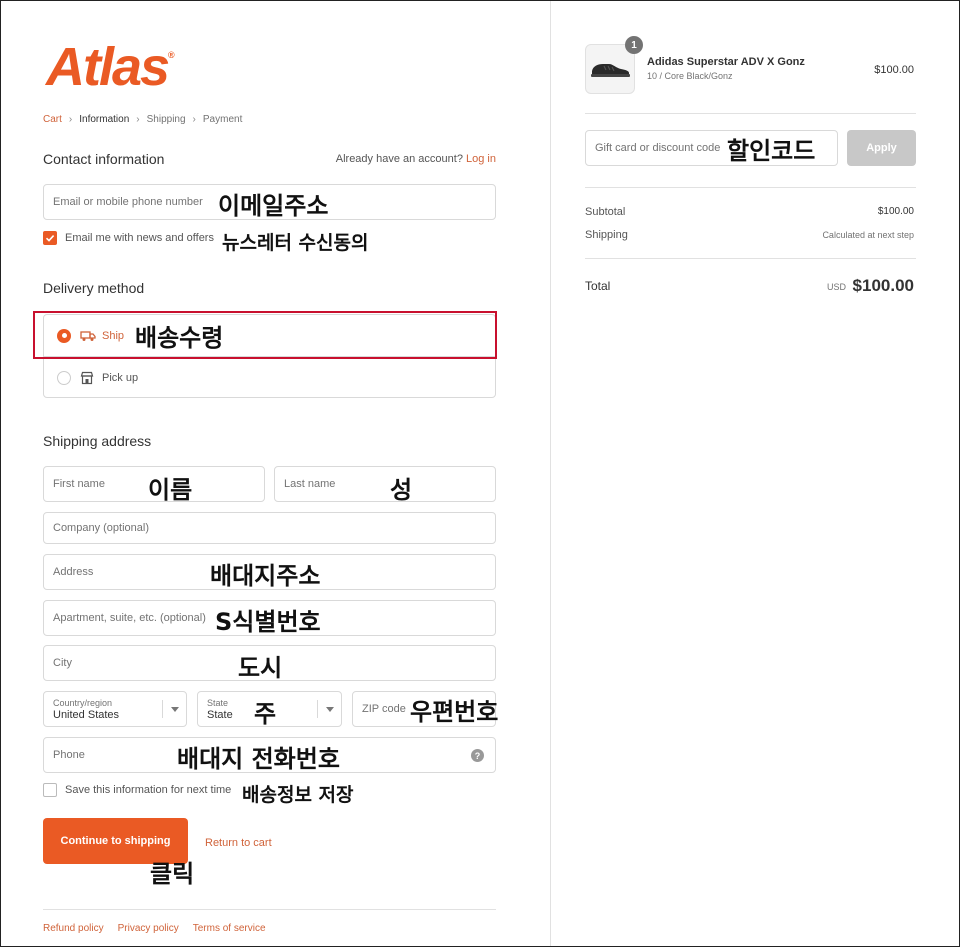 Image resolution: width=960 pixels, height=947 pixels. What do you see at coordinates (97, 441) in the screenshot?
I see `shipping-address-title: Shipping address` at bounding box center [97, 441].